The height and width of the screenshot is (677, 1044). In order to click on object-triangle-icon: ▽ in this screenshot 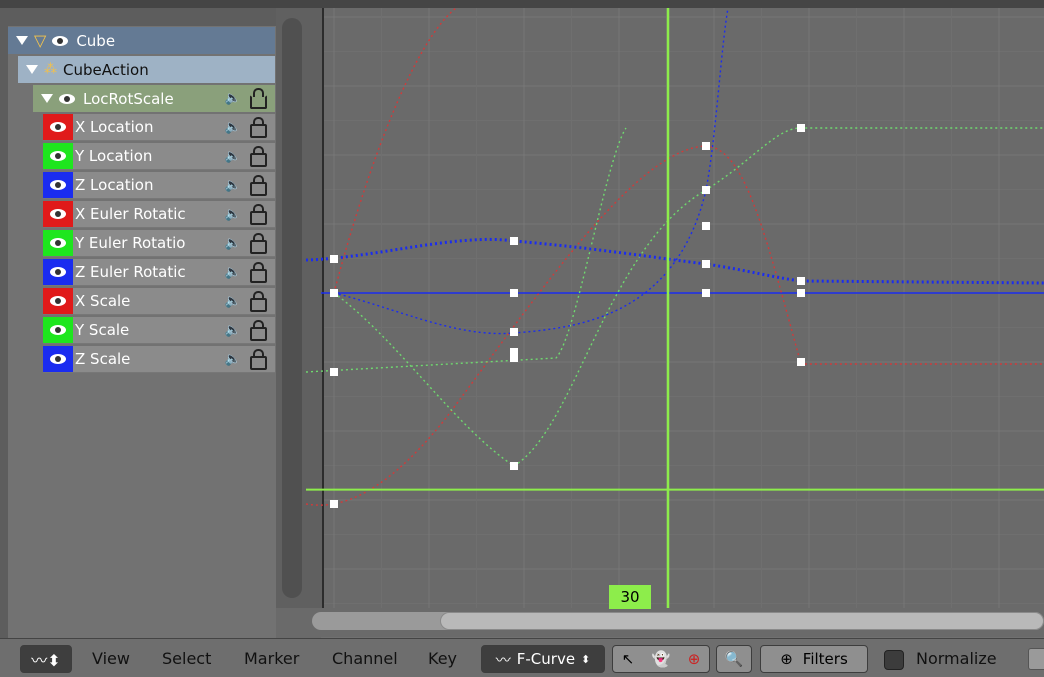, I will do `click(40, 40)`.